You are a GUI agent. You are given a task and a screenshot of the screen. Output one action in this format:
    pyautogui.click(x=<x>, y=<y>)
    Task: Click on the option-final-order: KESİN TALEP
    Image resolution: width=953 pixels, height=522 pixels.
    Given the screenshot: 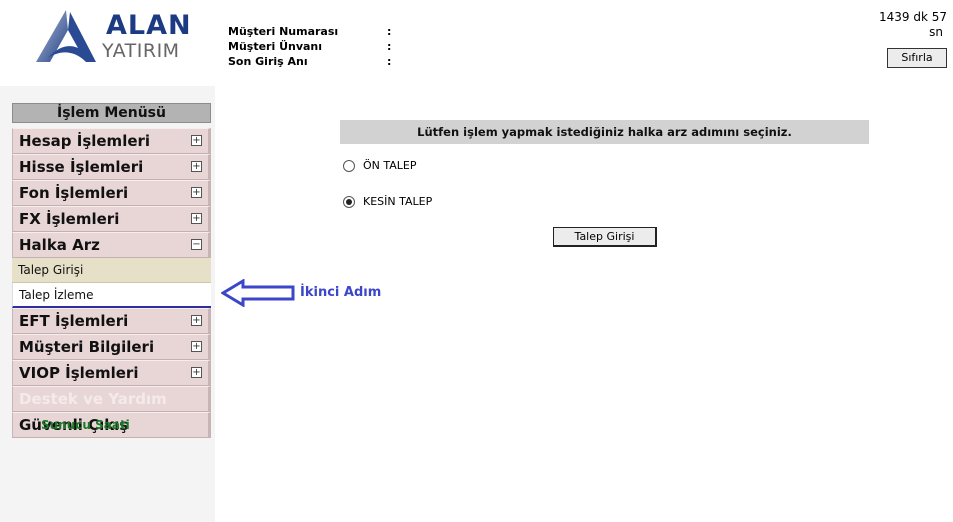 What is the action you would take?
    pyautogui.click(x=387, y=201)
    